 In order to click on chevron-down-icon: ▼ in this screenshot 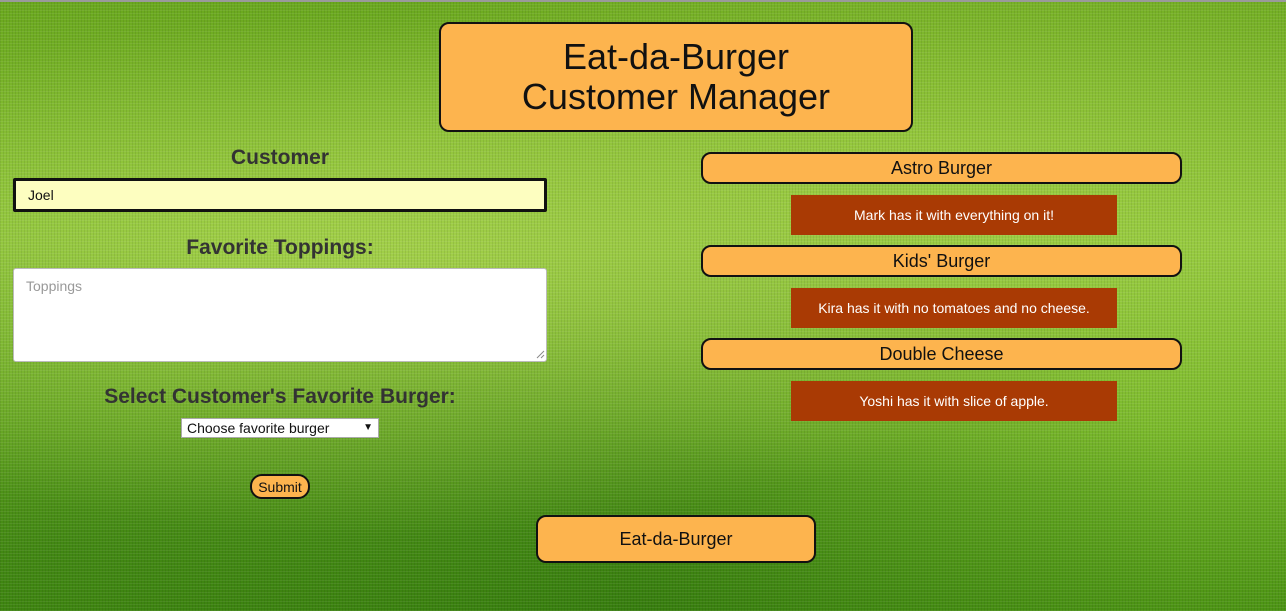, I will do `click(368, 427)`.